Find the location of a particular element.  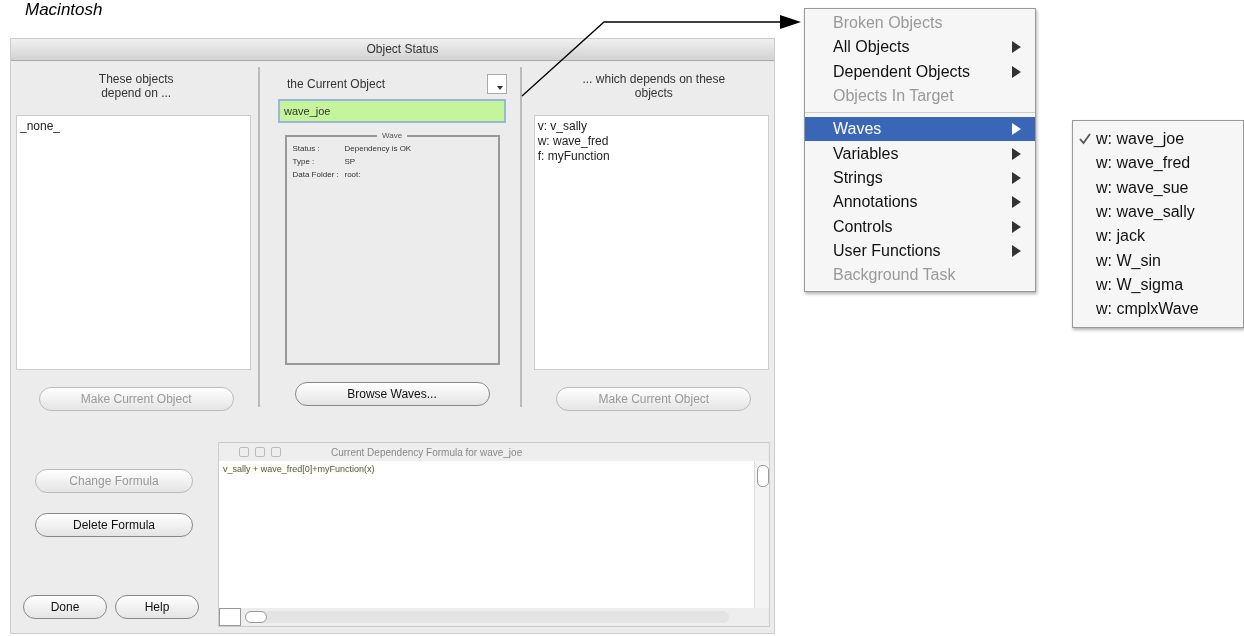

figure-caption: Macintosh is located at coordinates (64, 10).